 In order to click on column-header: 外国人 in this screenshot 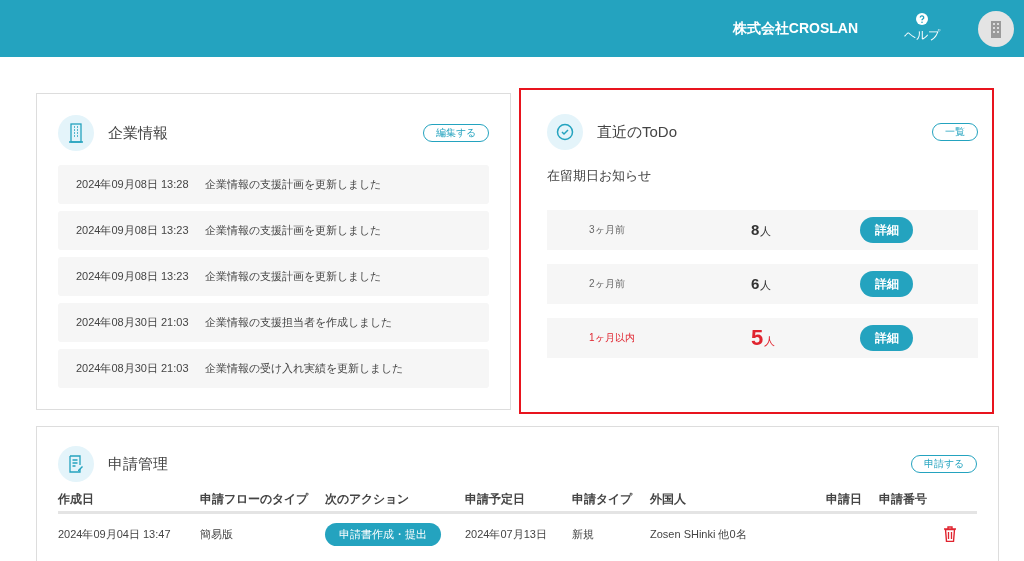, I will do `click(668, 499)`.